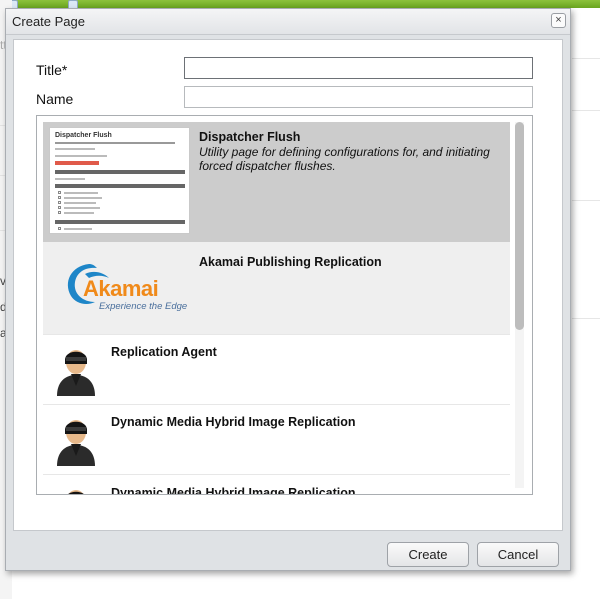 This screenshot has height=599, width=600. Describe the element at coordinates (428, 554) in the screenshot. I see `create-button: Create` at that location.